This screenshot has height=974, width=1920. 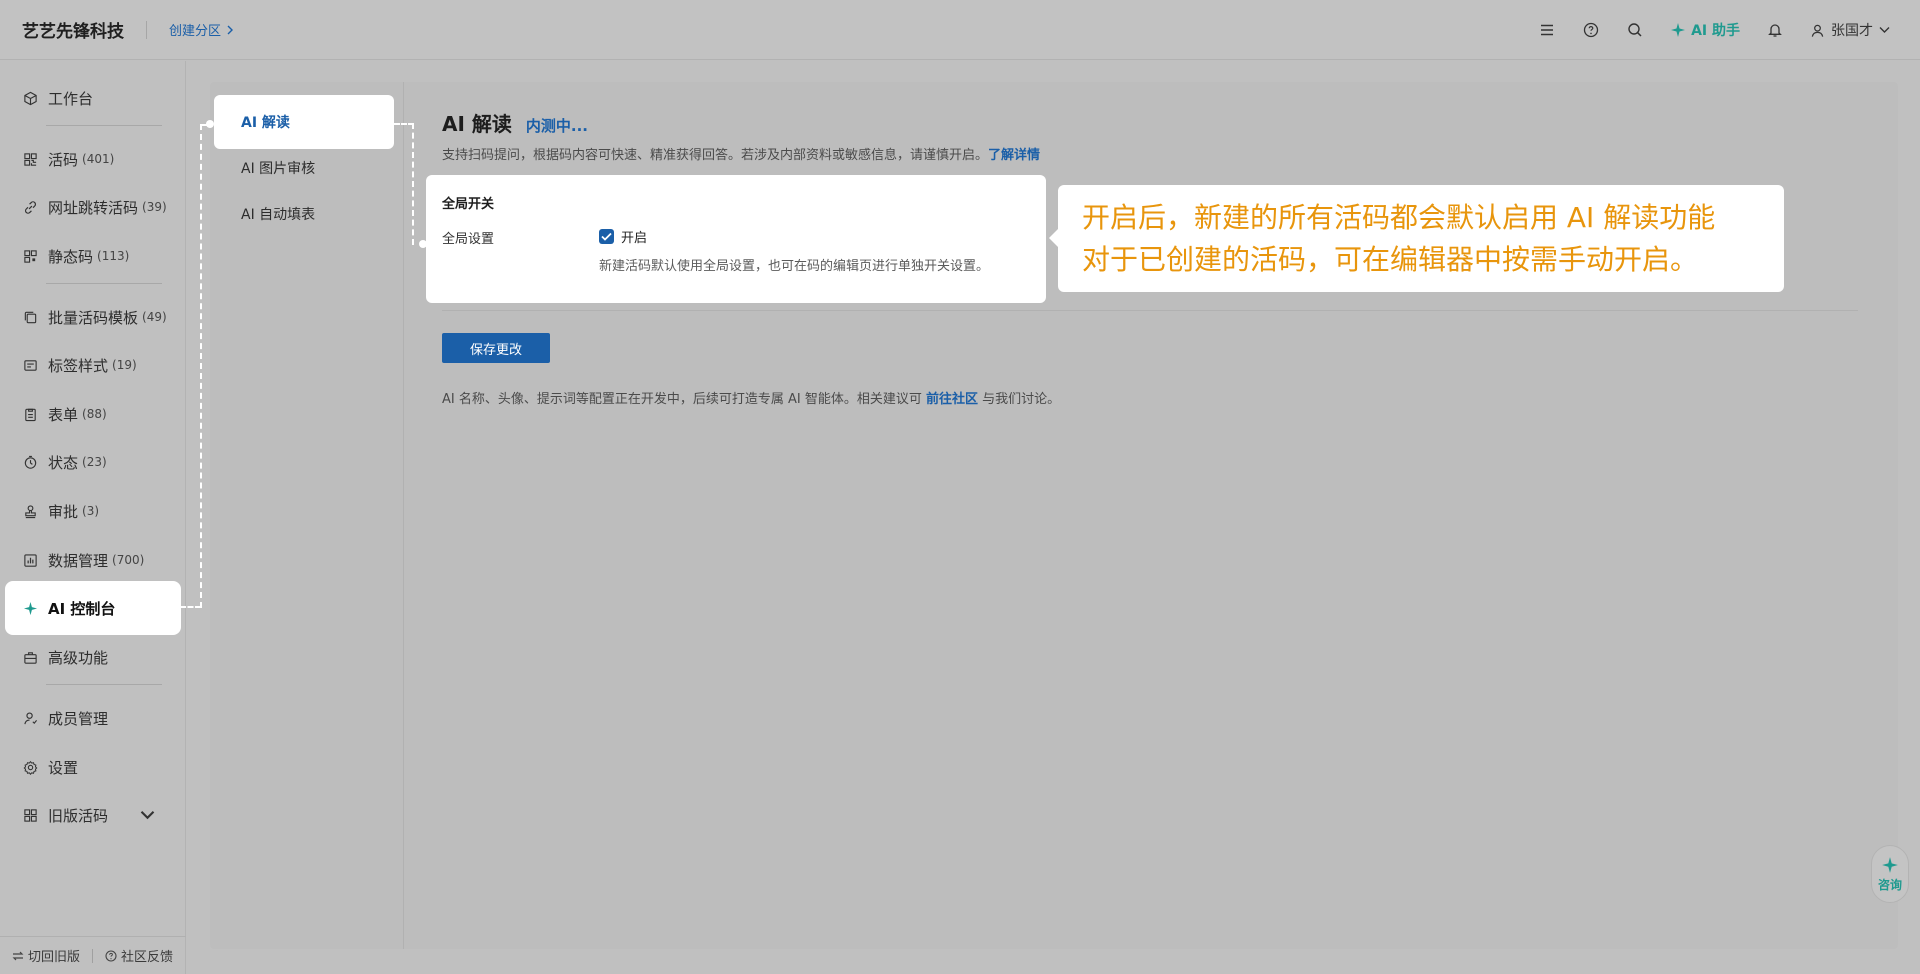 I want to click on sidebar-item-count: (49), so click(x=154, y=317).